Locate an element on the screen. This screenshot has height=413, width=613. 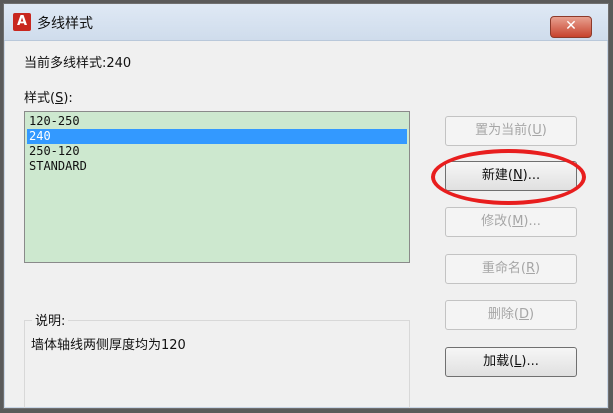
rename-label: 重命名( is located at coordinates (503, 268).